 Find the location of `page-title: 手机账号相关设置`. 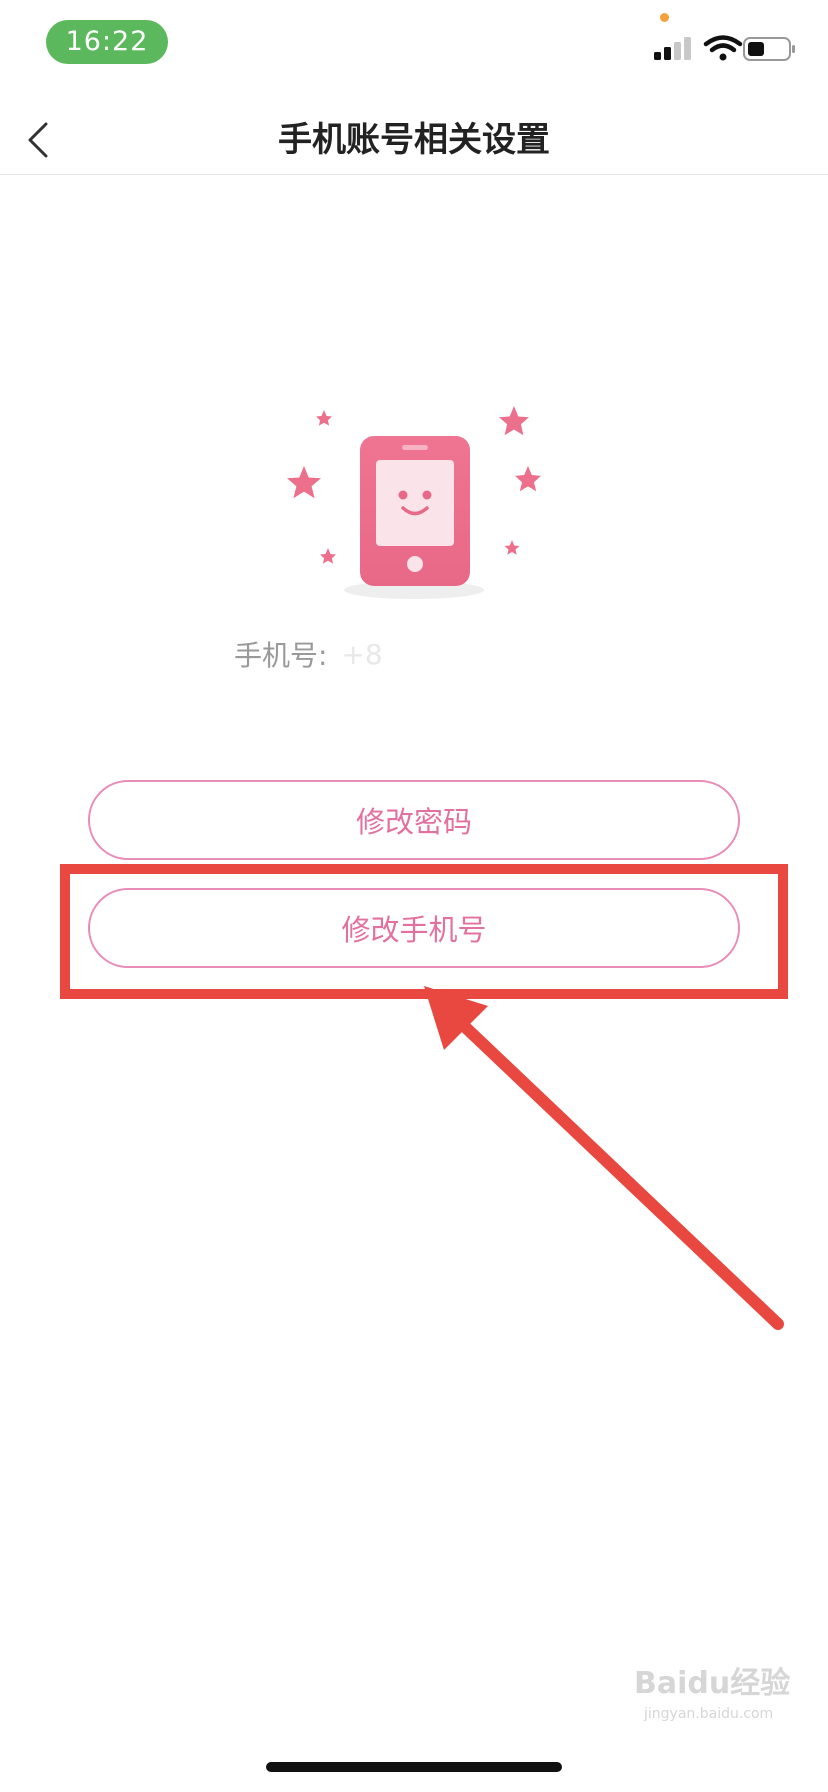

page-title: 手机账号相关设置 is located at coordinates (414, 140).